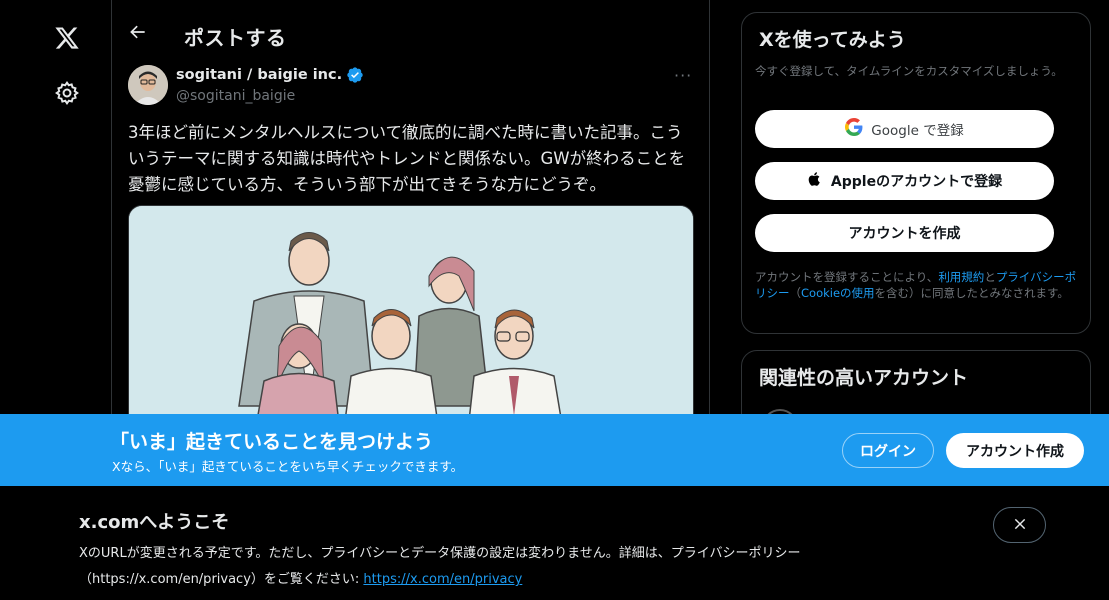 This screenshot has height=600, width=1109. I want to click on back-arrow-icon, so click(138, 32).